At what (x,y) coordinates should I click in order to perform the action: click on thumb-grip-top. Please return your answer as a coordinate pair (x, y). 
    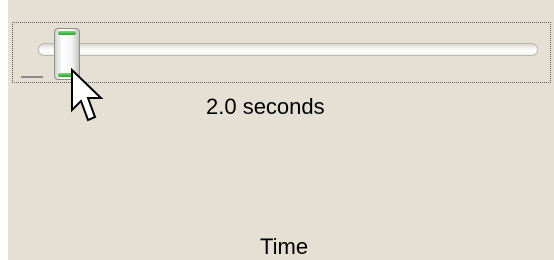
    Looking at the image, I should click on (67, 33).